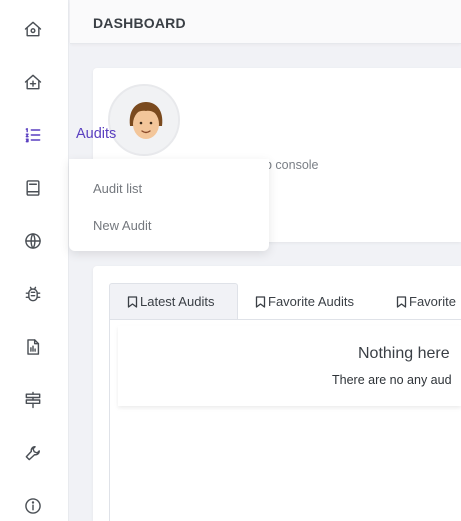  I want to click on flyout-title: Audits, so click(96, 134).